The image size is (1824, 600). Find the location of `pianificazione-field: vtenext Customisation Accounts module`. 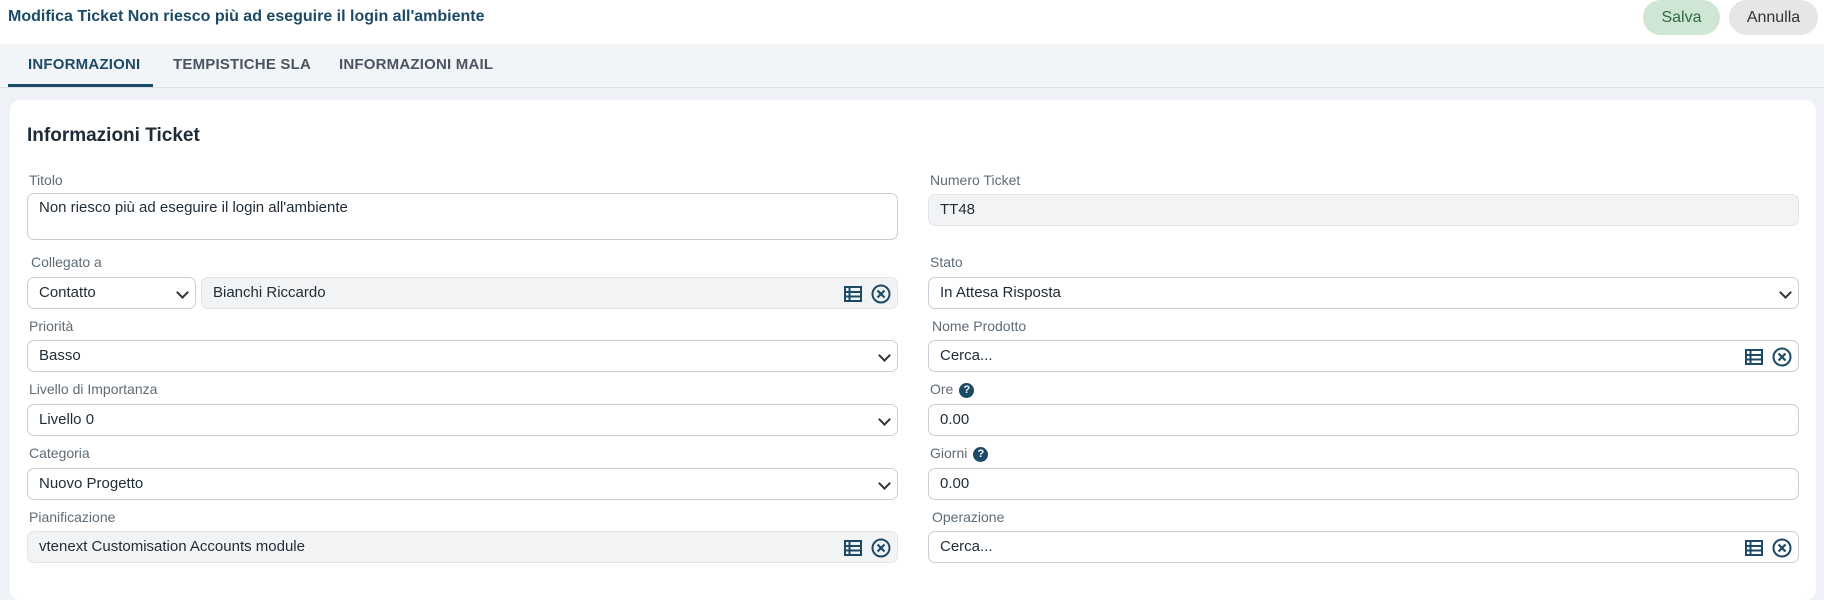

pianificazione-field: vtenext Customisation Accounts module is located at coordinates (462, 547).